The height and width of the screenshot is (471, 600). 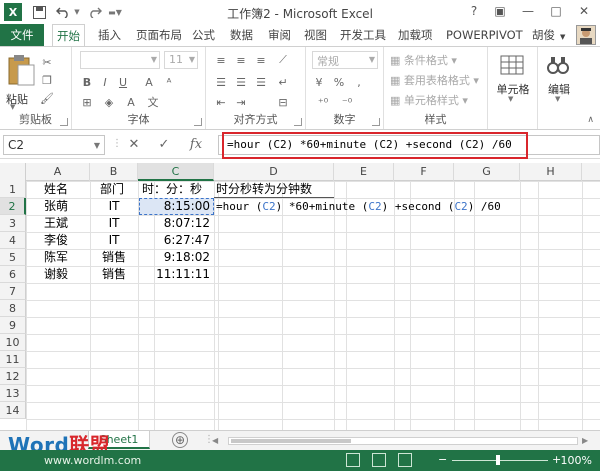 I want to click on zoom-out-icon: −, so click(x=442, y=459).